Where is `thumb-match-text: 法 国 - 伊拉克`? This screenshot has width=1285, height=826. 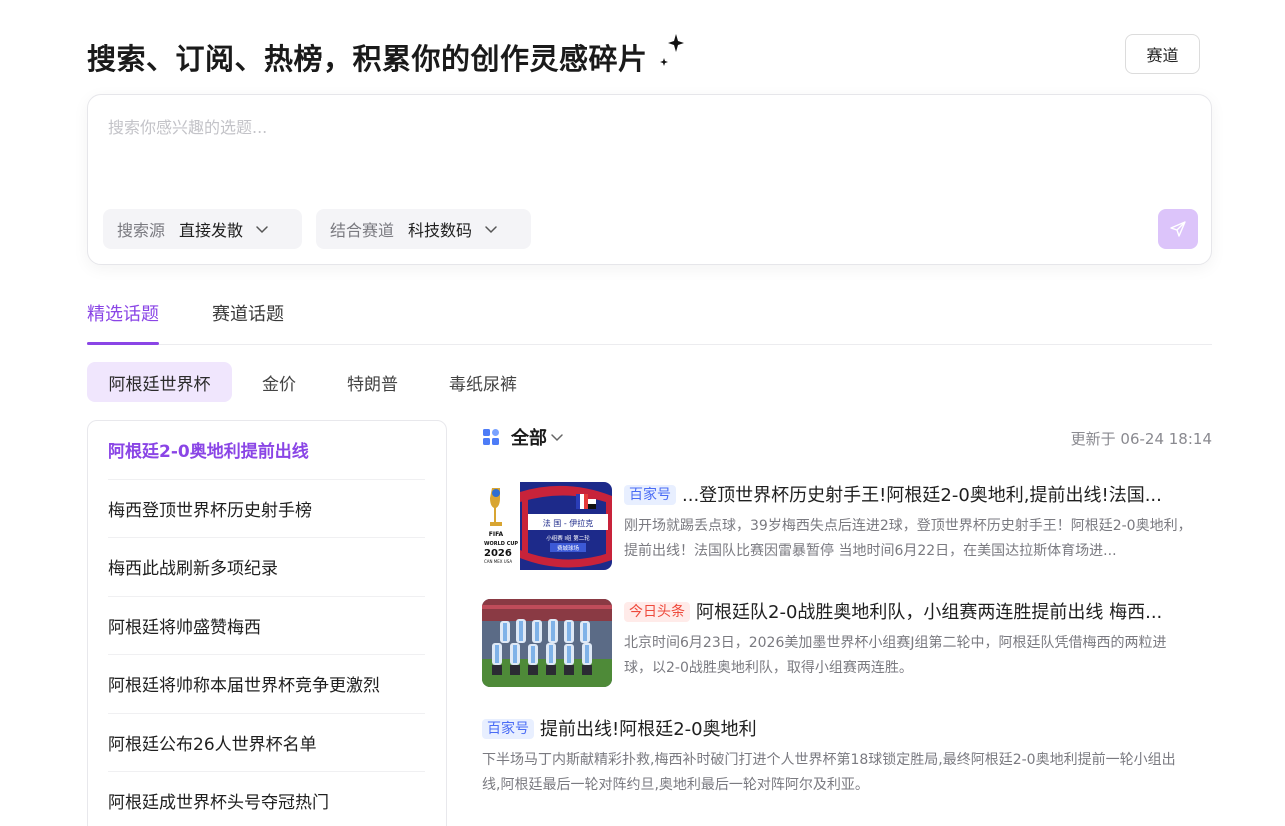 thumb-match-text: 法 国 - 伊拉克 is located at coordinates (568, 523).